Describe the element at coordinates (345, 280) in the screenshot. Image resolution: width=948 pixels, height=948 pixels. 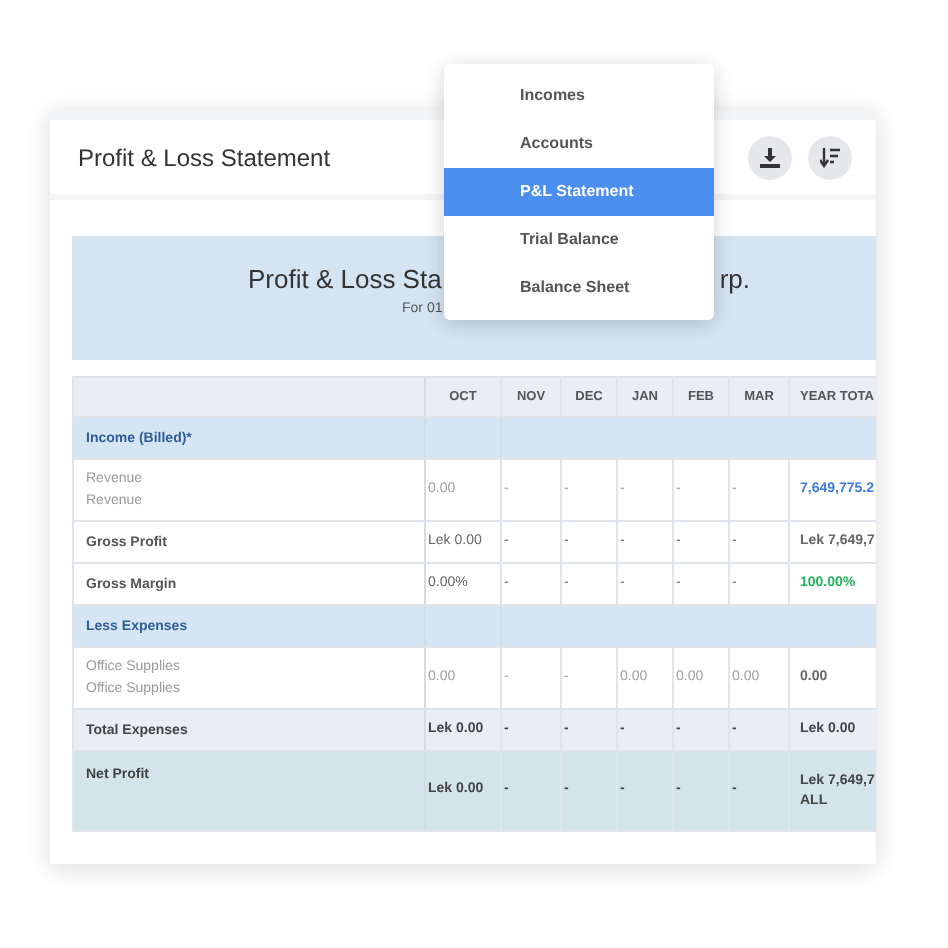
I see `report-title: Profit & Loss Sta` at that location.